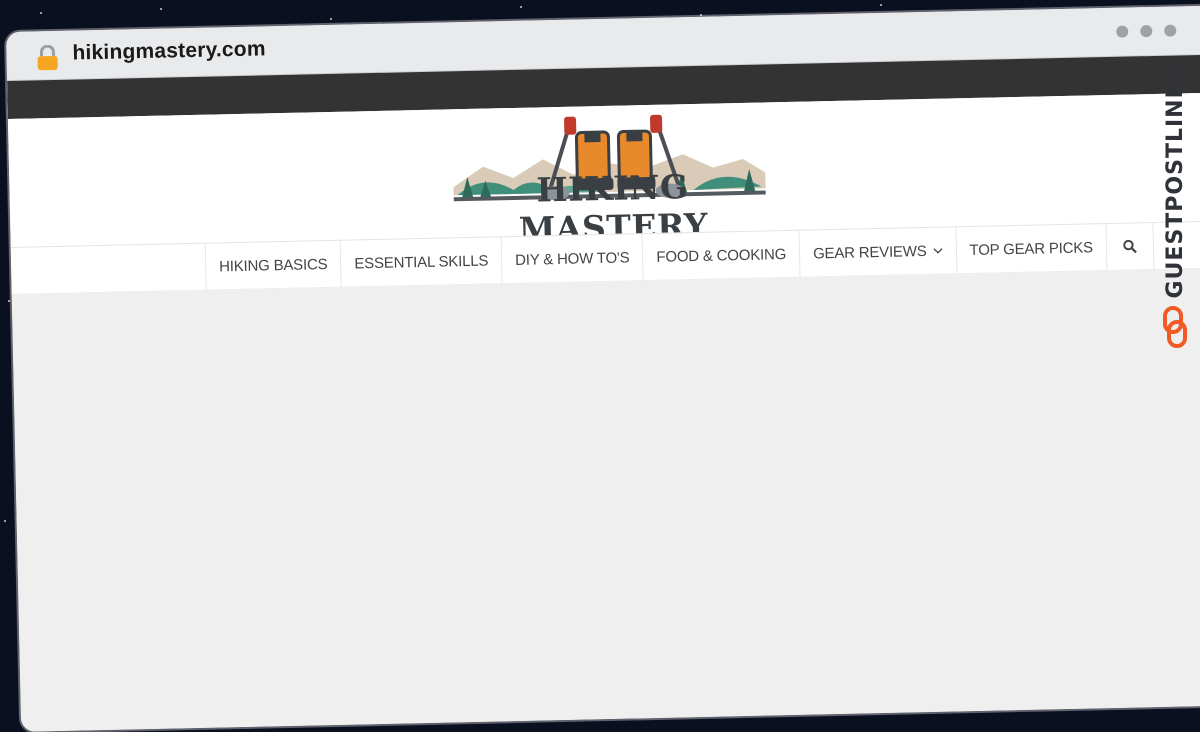 The image size is (1200, 732). Describe the element at coordinates (1175, 181) in the screenshot. I see `badge-text: GUESTPOSTLINKS` at that location.